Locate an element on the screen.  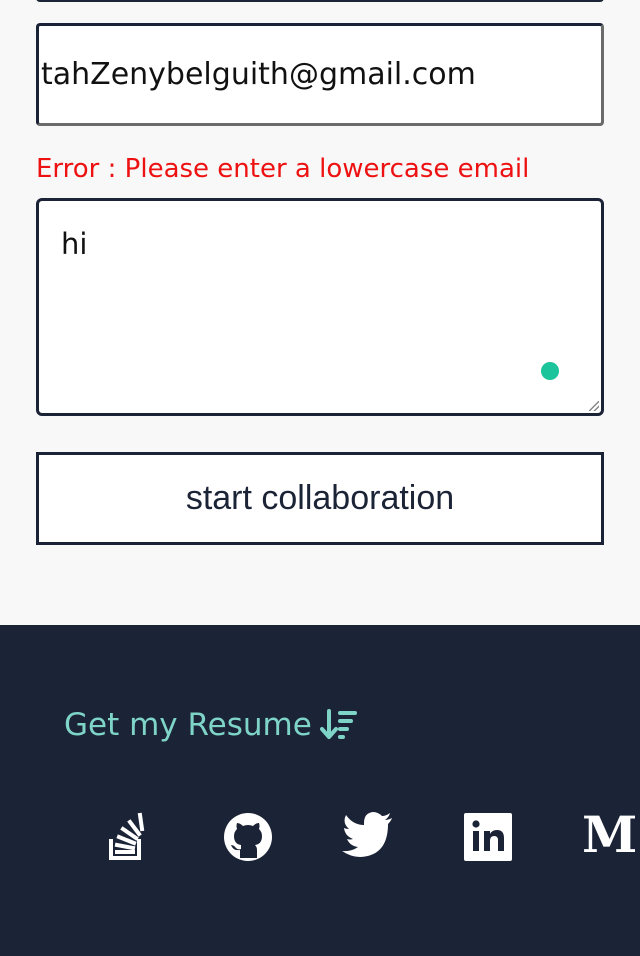
start-collaboration-button: start collaboration is located at coordinates (320, 498).